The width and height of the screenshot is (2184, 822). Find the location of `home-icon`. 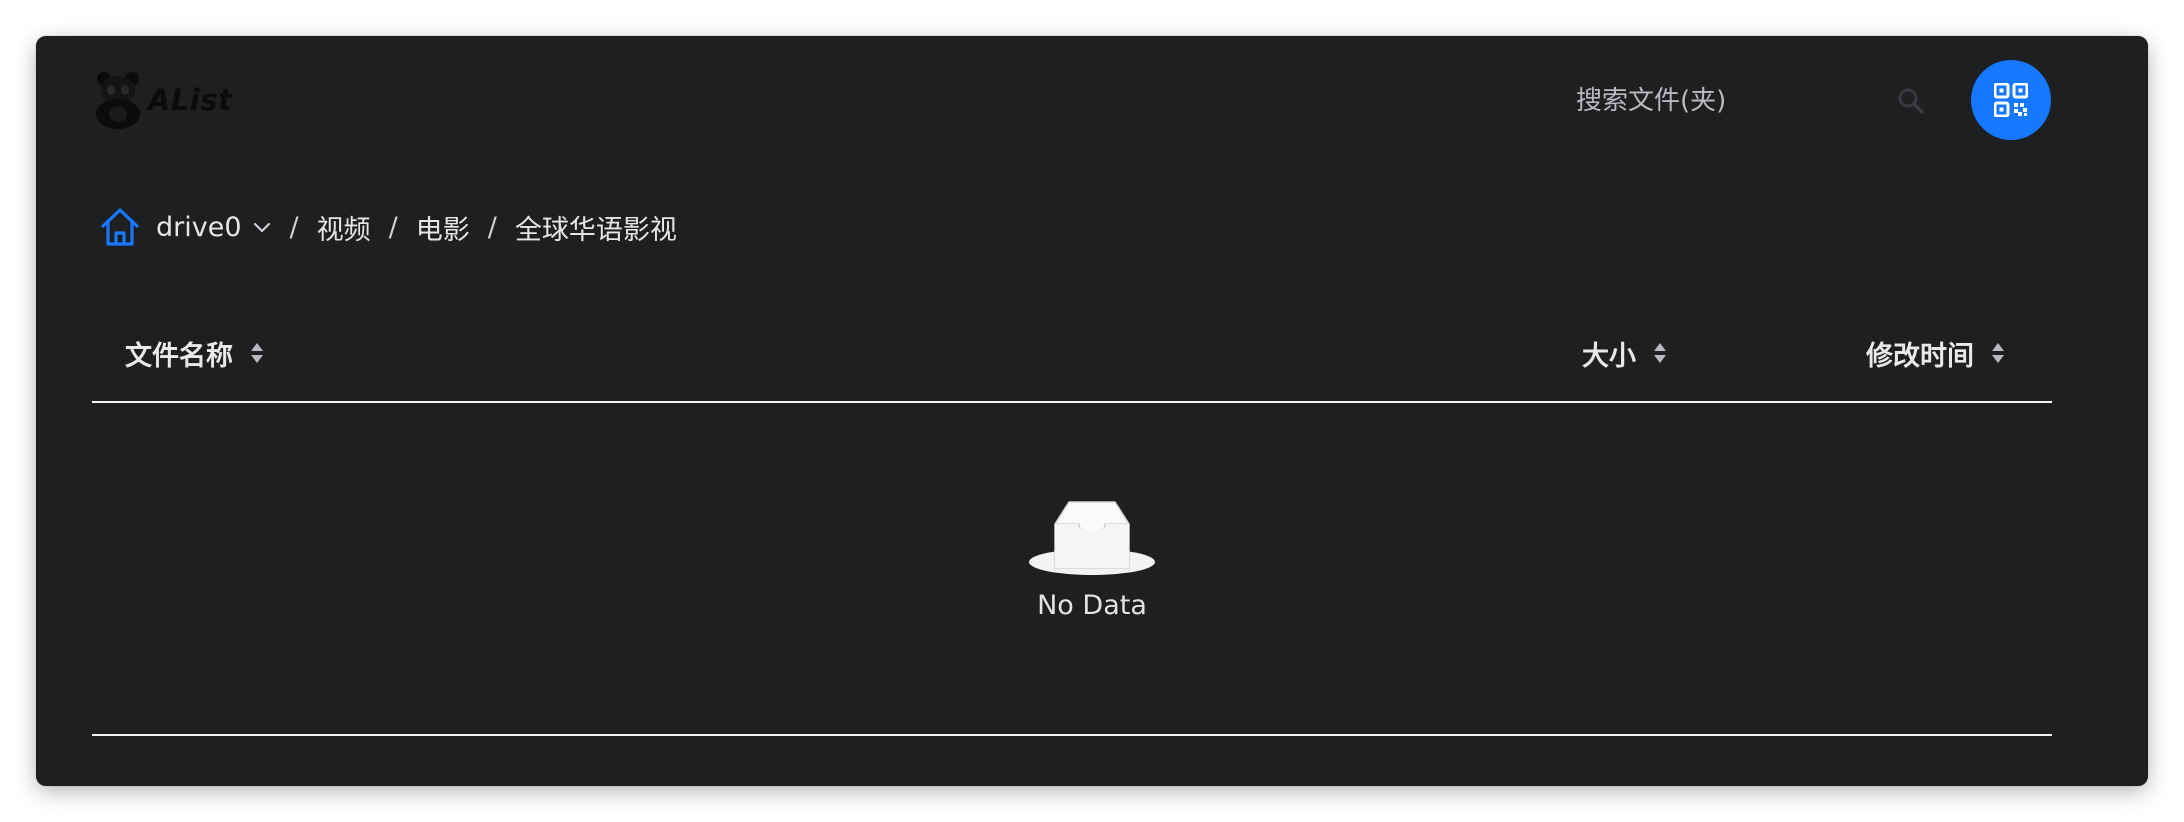

home-icon is located at coordinates (120, 227).